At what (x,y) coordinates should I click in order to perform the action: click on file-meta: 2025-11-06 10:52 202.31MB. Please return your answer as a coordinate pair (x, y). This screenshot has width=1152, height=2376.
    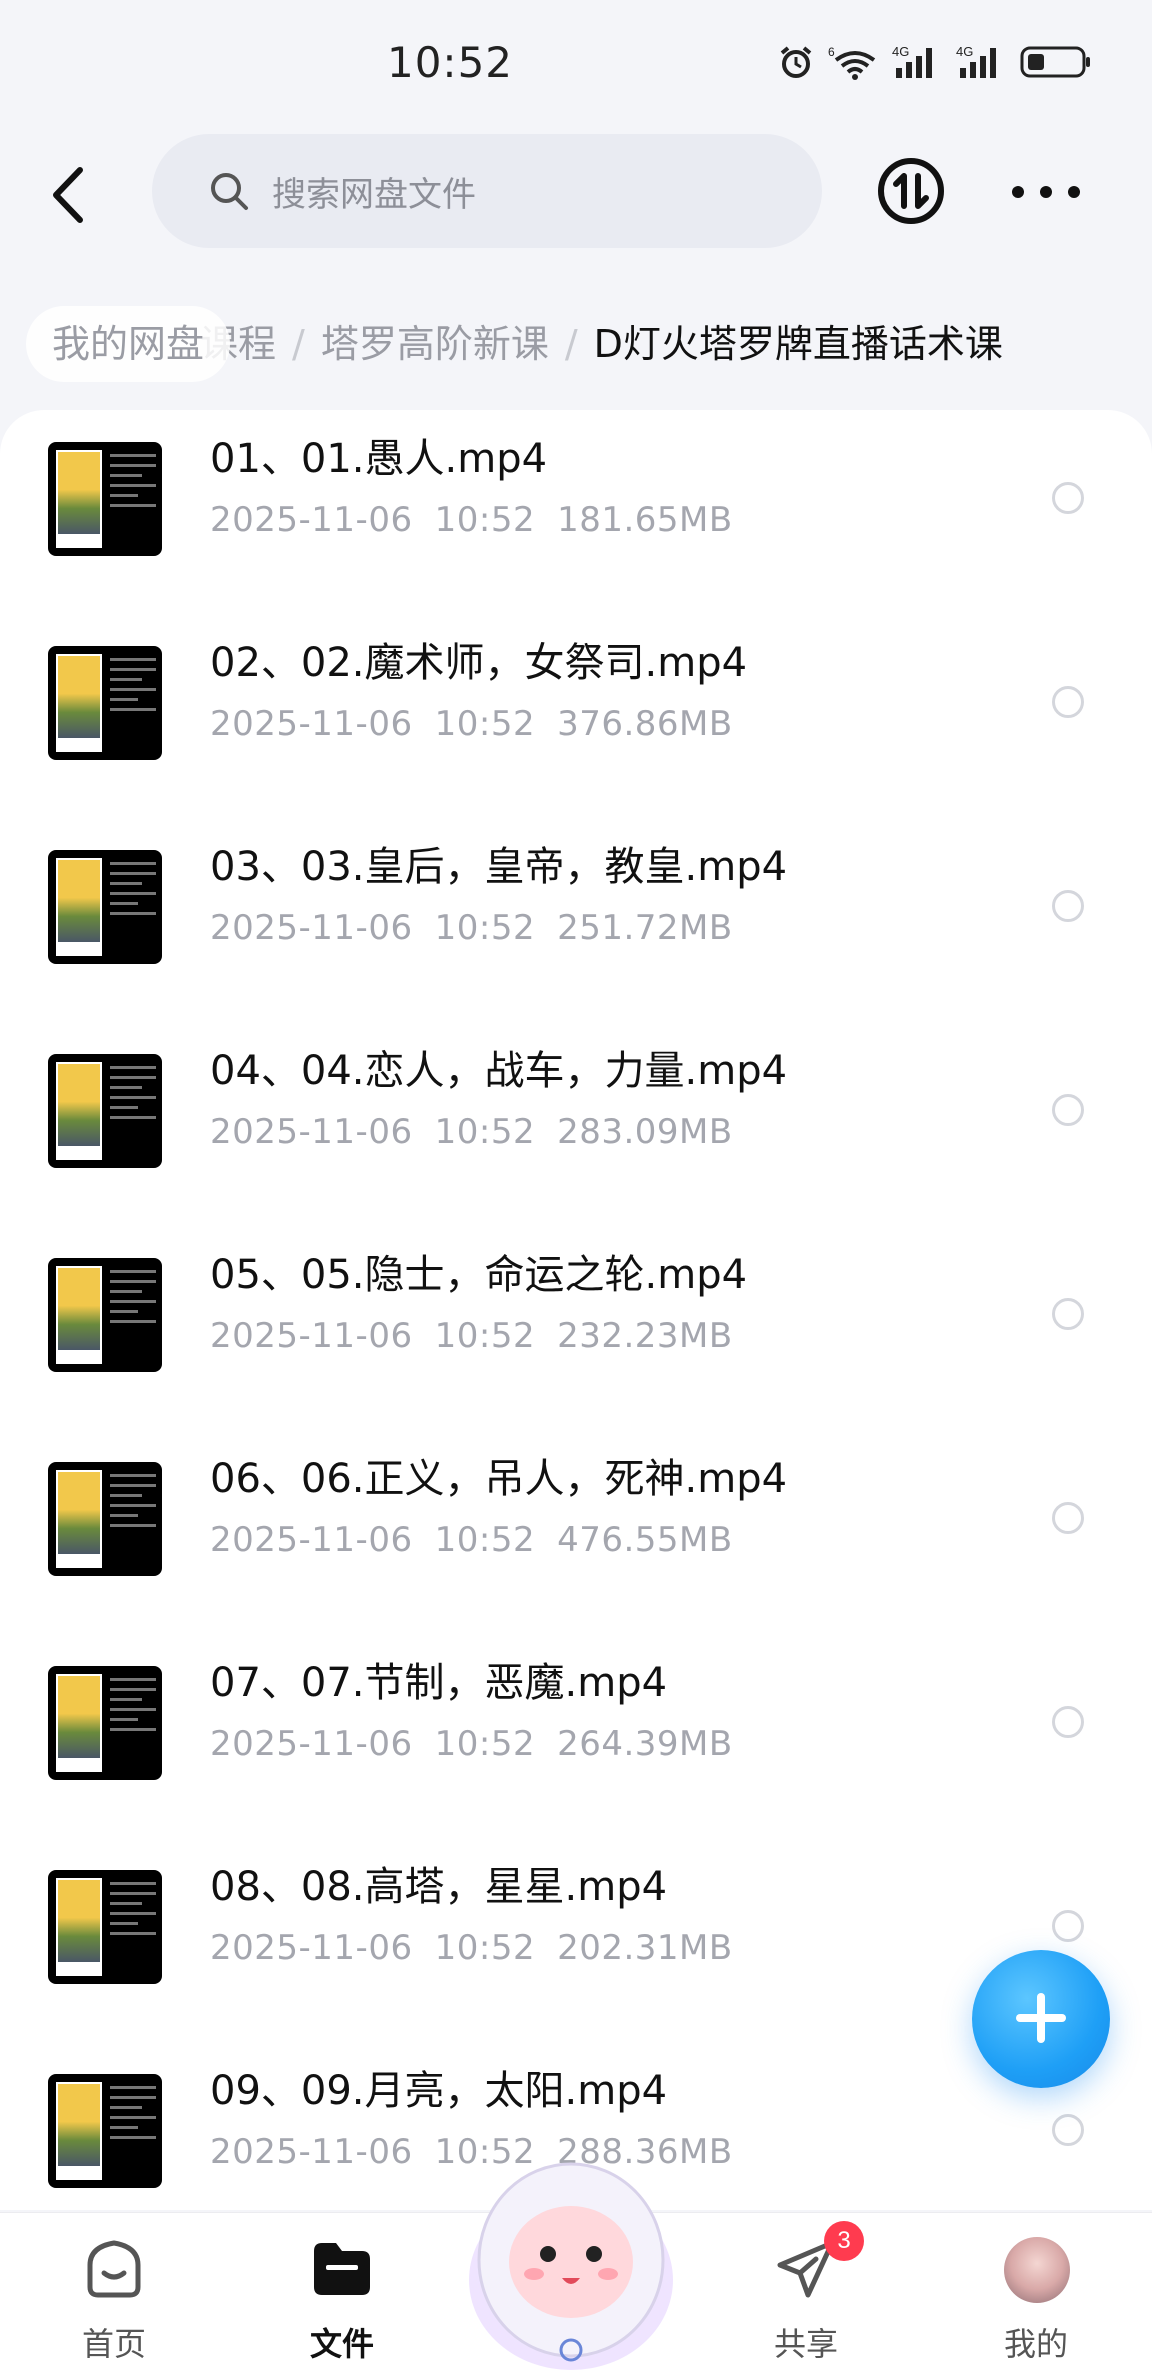
    Looking at the image, I should click on (471, 1948).